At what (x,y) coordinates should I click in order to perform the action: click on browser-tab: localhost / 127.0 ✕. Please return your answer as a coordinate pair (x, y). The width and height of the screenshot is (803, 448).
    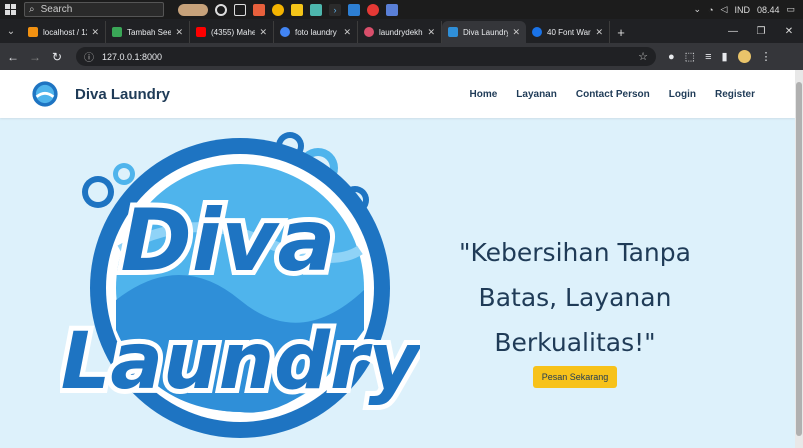
    Looking at the image, I should click on (64, 32).